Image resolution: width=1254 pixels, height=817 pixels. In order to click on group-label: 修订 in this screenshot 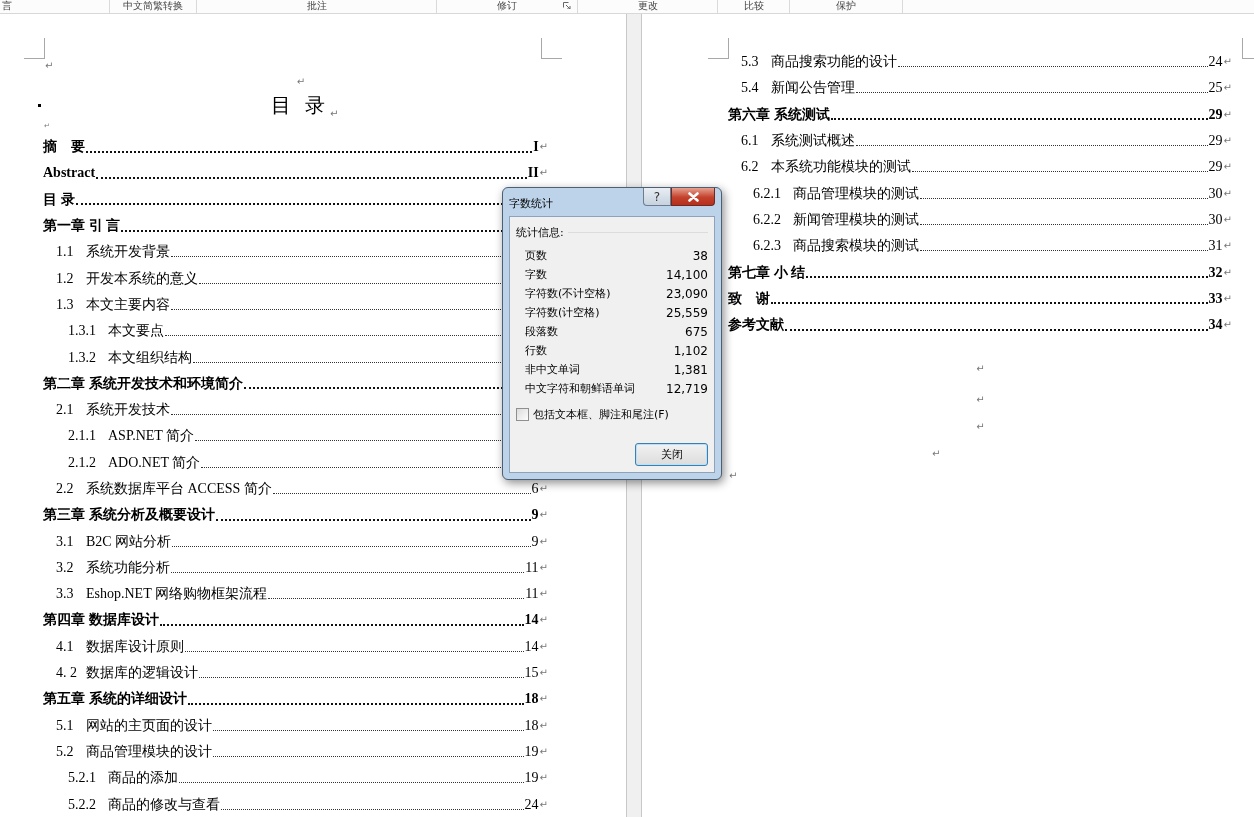, I will do `click(507, 6)`.